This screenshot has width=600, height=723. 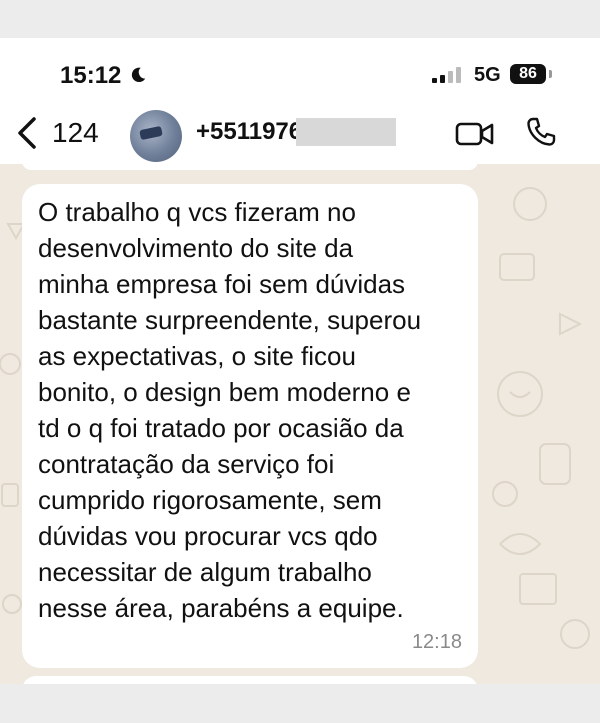 I want to click on battery-tip, so click(x=550, y=74).